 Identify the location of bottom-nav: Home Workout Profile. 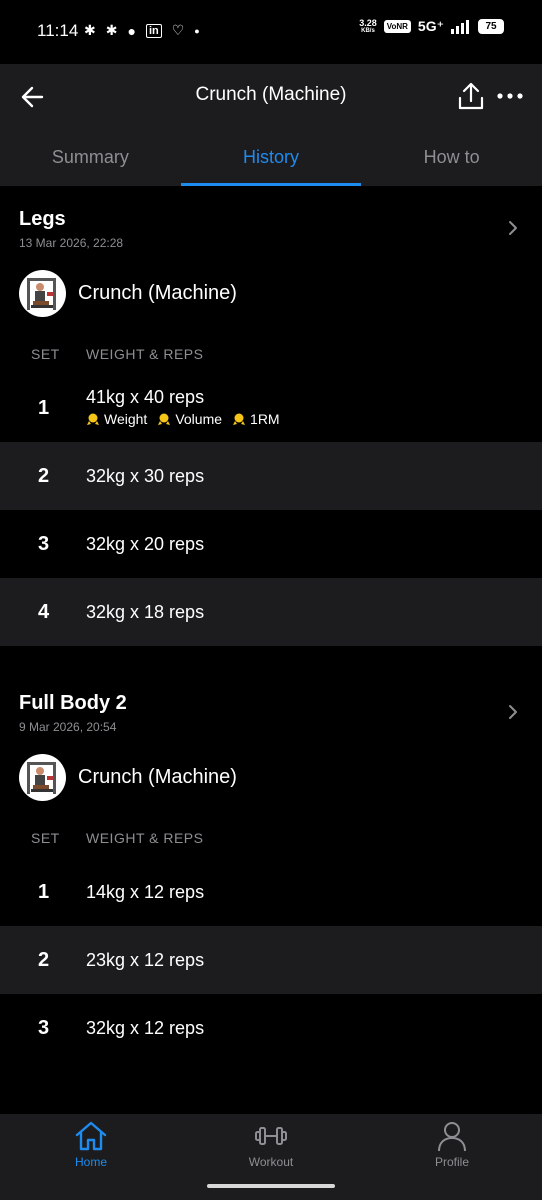
(271, 1157).